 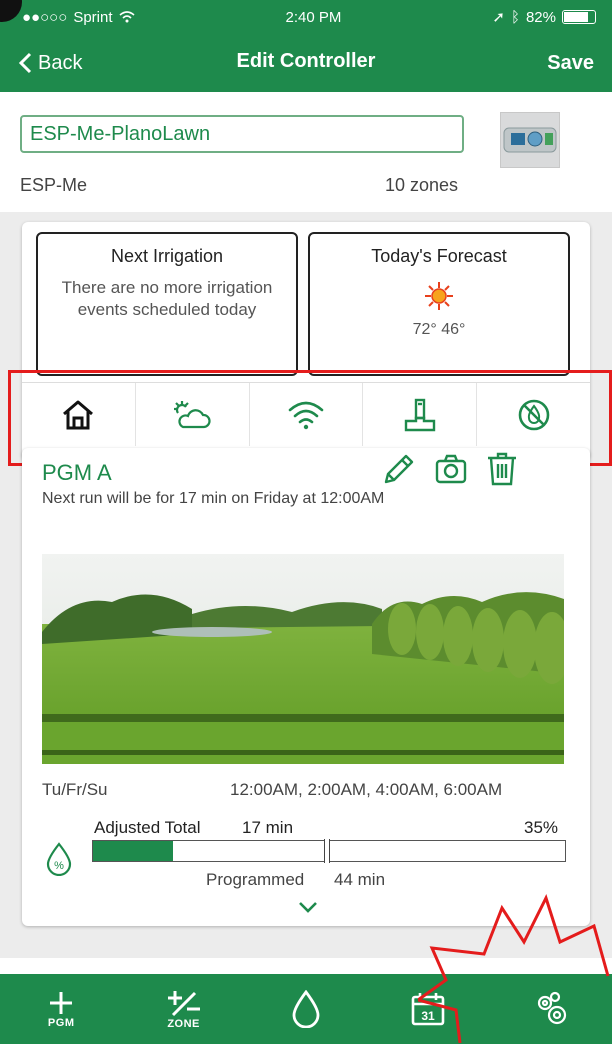 I want to click on add-program-button: PGM, so click(x=61, y=1009).